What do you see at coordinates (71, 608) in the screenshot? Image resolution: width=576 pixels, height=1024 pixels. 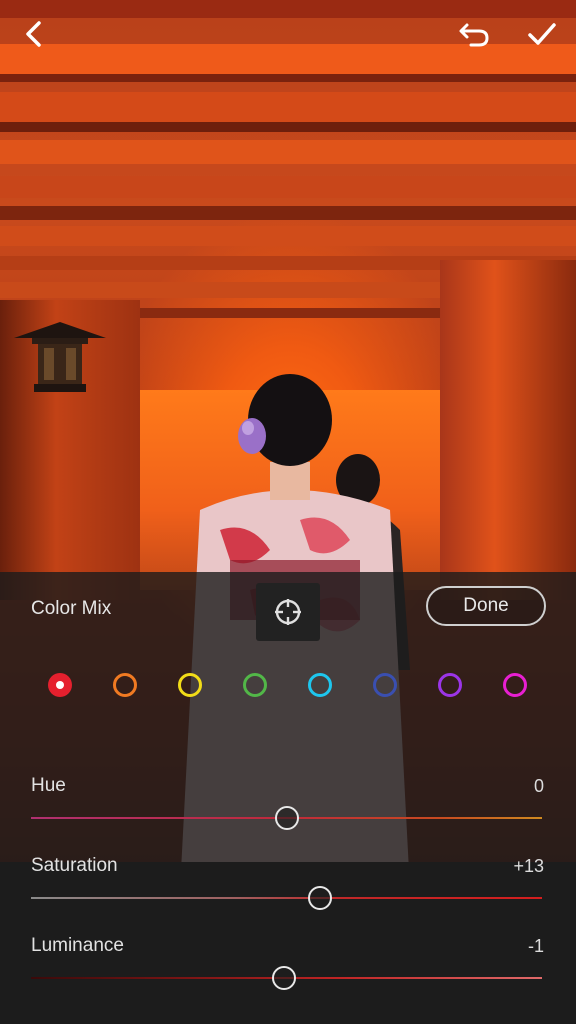 I see `panel-title: Color Mix` at bounding box center [71, 608].